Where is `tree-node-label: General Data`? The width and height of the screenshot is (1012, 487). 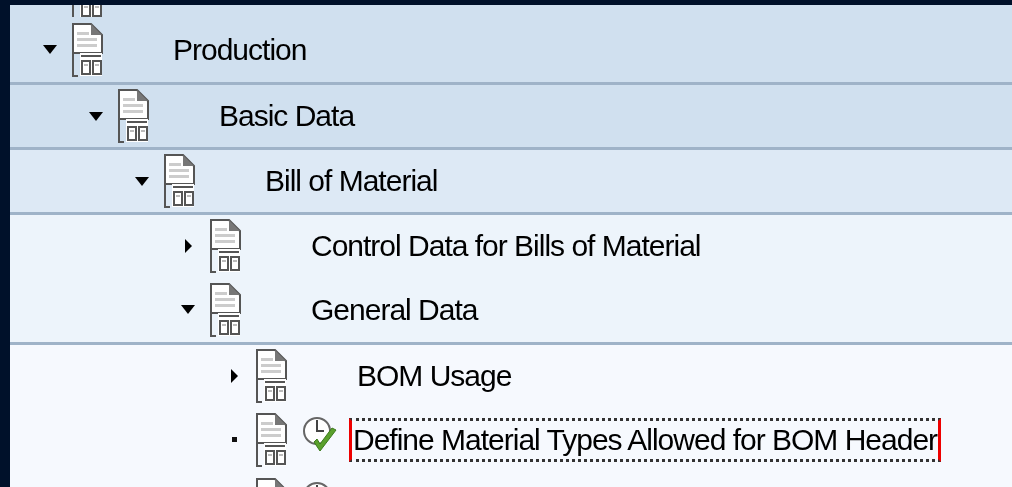 tree-node-label: General Data is located at coordinates (394, 309).